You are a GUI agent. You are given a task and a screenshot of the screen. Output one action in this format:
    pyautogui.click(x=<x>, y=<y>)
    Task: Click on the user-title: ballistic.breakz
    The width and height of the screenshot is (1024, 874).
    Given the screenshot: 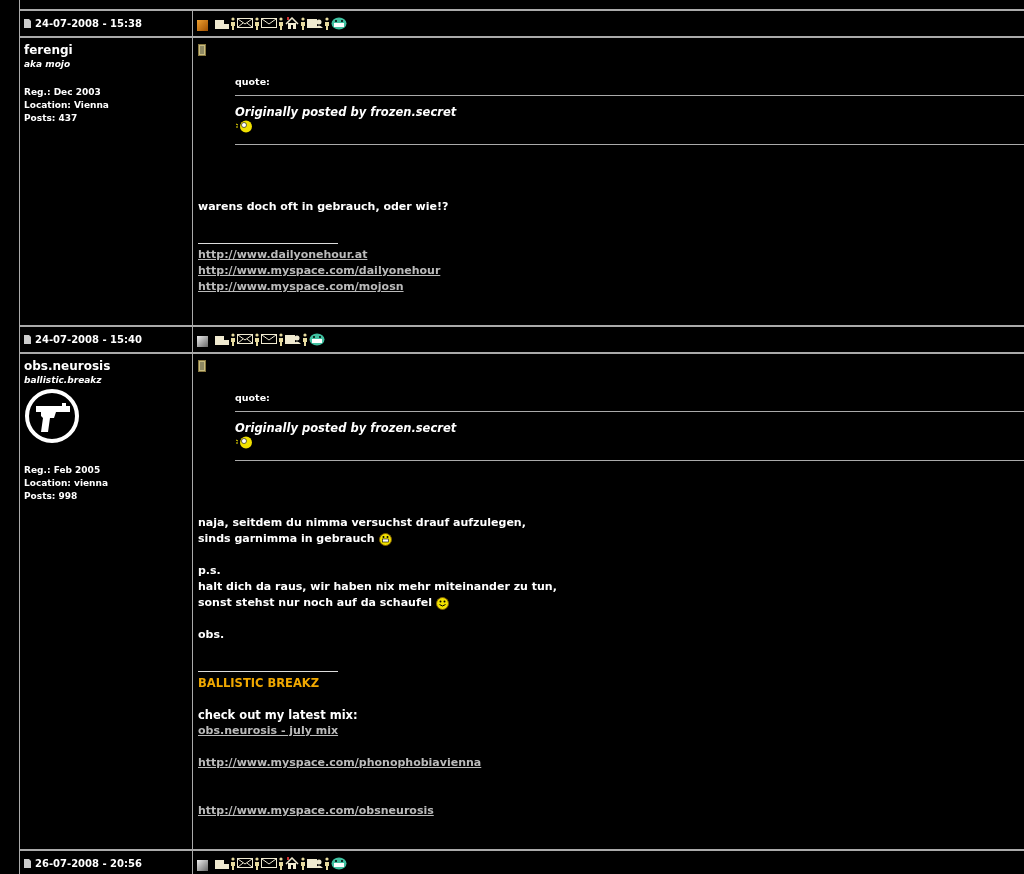 What is the action you would take?
    pyautogui.click(x=63, y=380)
    